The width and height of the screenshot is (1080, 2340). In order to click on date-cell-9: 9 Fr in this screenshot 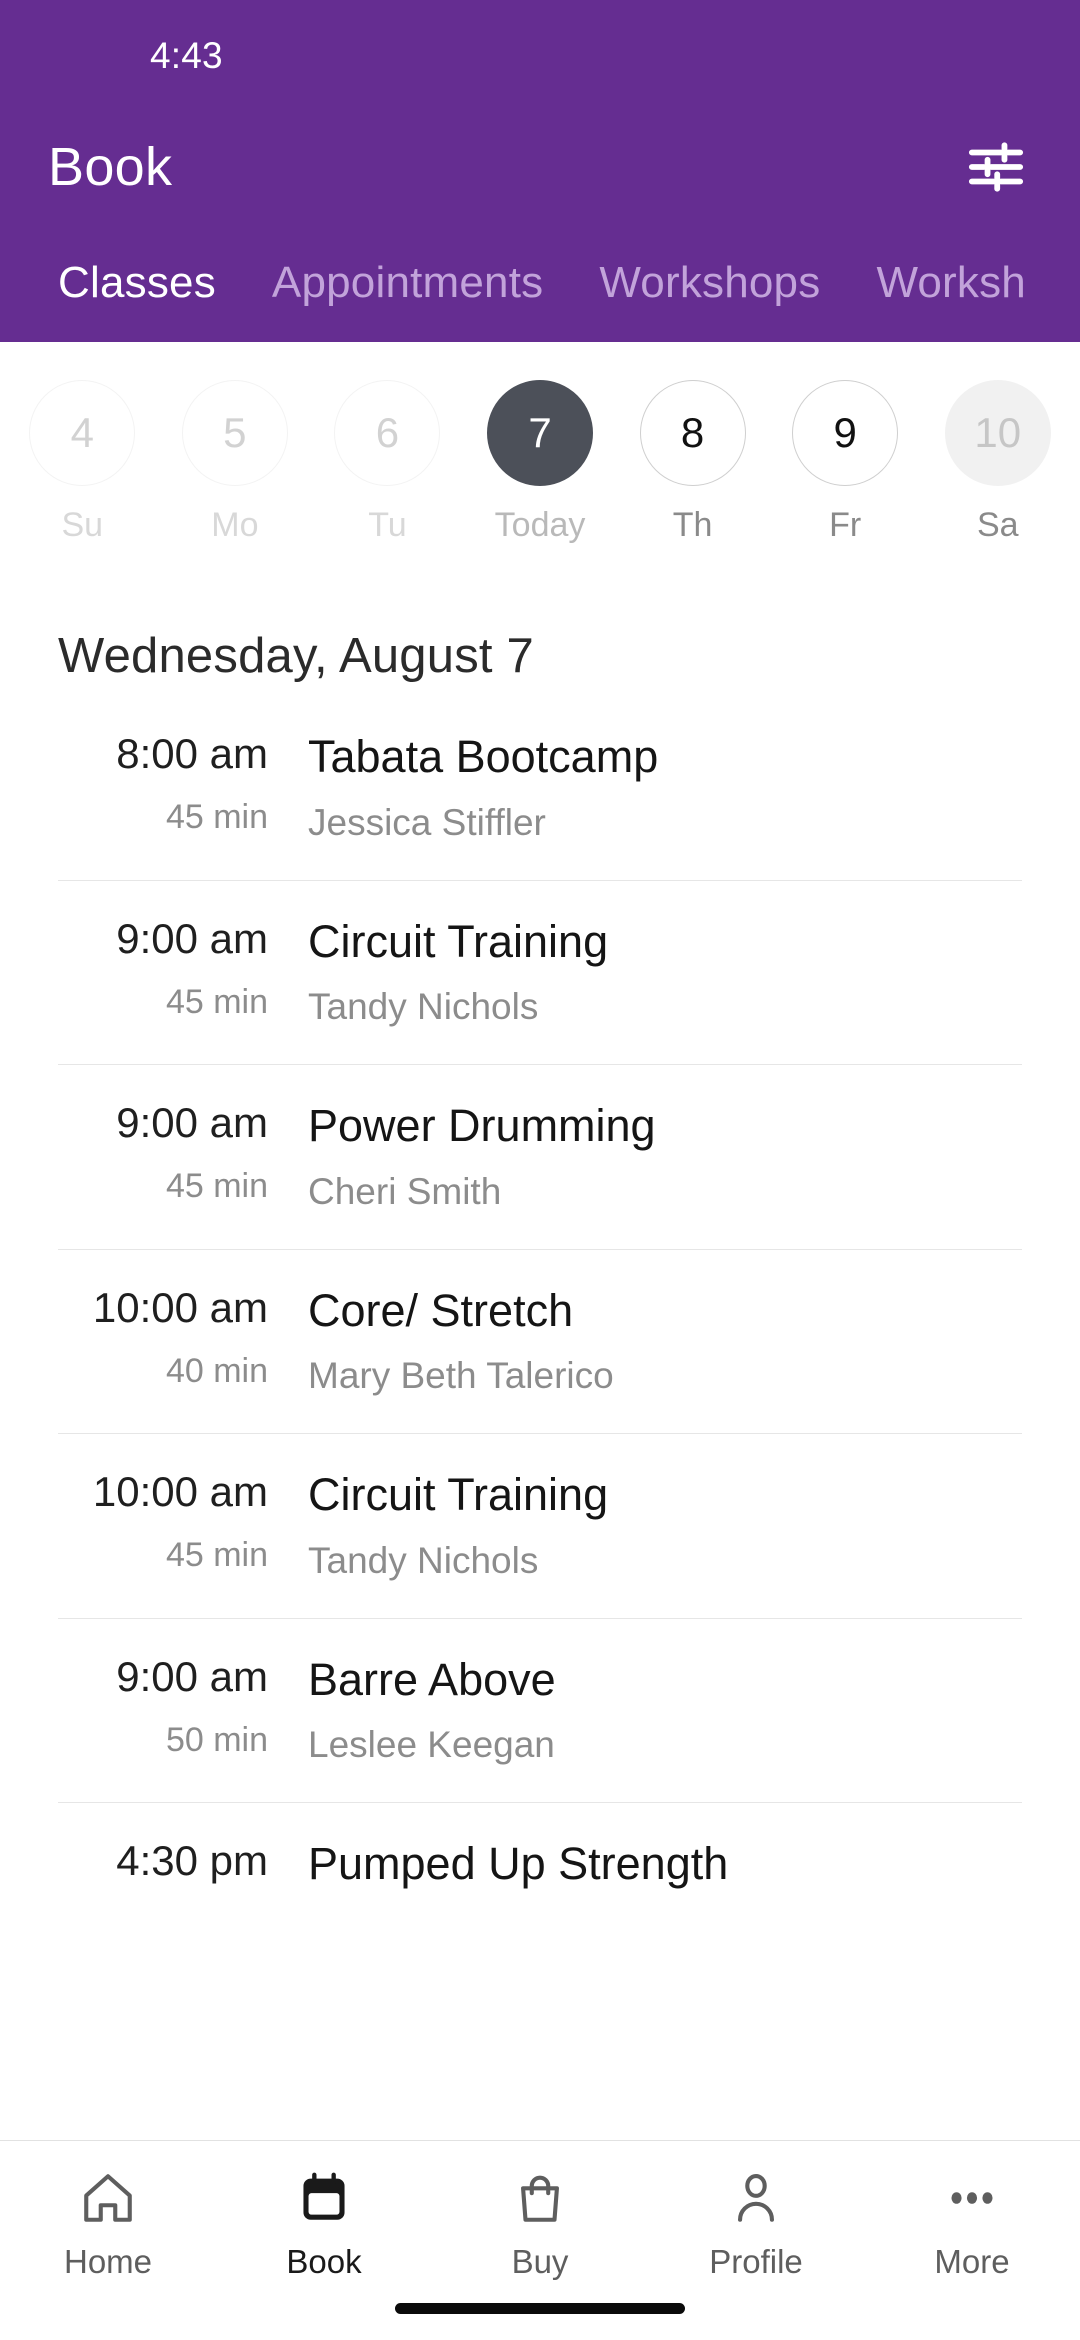, I will do `click(845, 462)`.